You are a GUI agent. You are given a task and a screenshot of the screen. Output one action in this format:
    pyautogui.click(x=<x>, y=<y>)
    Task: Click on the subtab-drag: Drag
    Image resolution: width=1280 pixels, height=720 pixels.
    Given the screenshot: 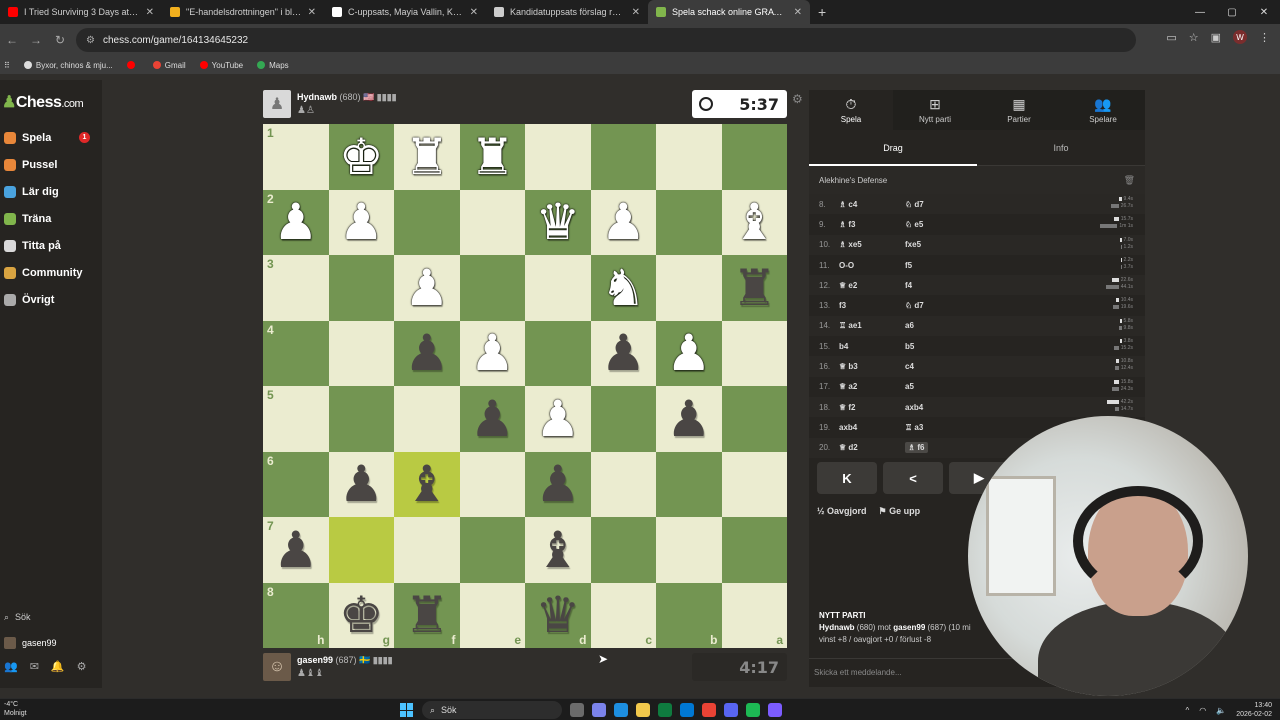 What is the action you would take?
    pyautogui.click(x=893, y=148)
    